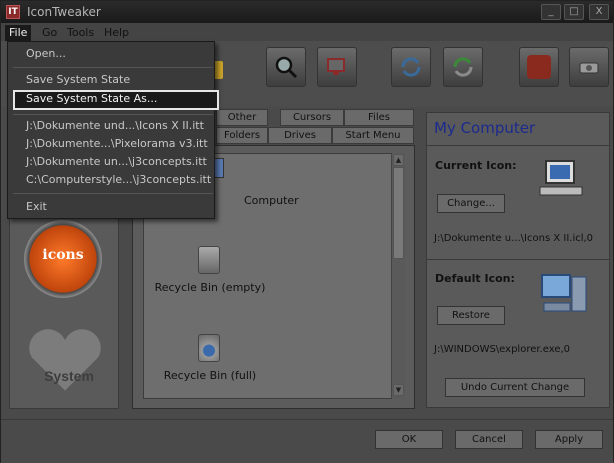 Image resolution: width=614 pixels, height=463 pixels. What do you see at coordinates (64, 12) in the screenshot?
I see `window-title: IconTweaker` at bounding box center [64, 12].